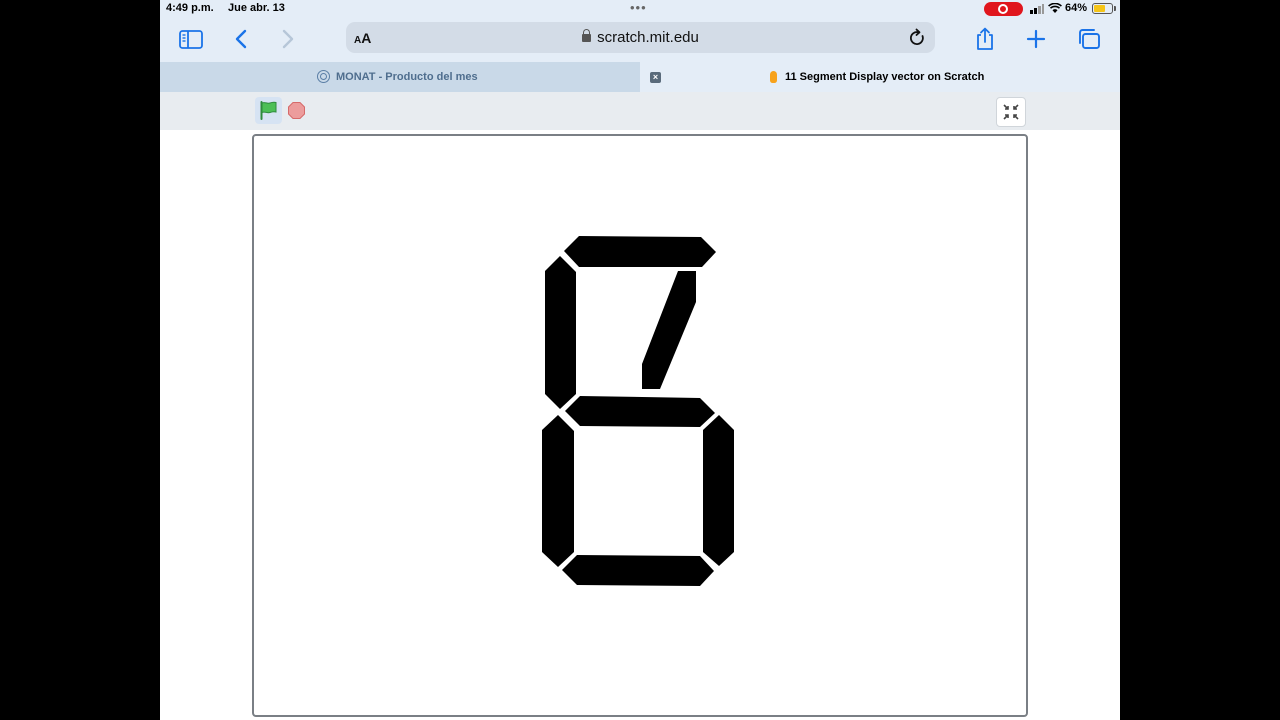 The height and width of the screenshot is (720, 1280). Describe the element at coordinates (648, 37) in the screenshot. I see `url-text: scratch.mit.edu` at that location.